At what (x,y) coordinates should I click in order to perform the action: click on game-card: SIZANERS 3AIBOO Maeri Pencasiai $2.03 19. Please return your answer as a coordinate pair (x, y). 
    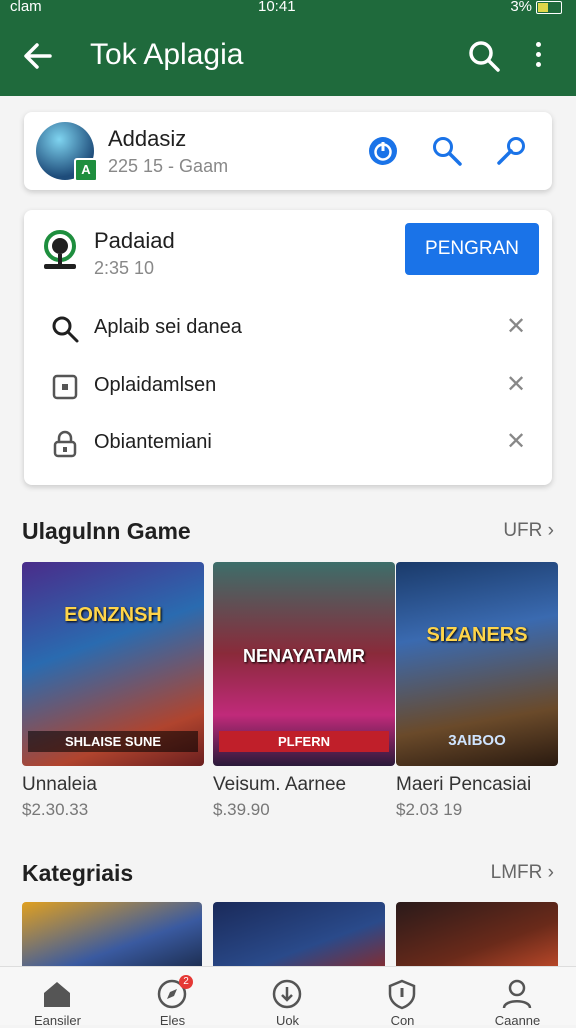
    Looking at the image, I should click on (477, 691).